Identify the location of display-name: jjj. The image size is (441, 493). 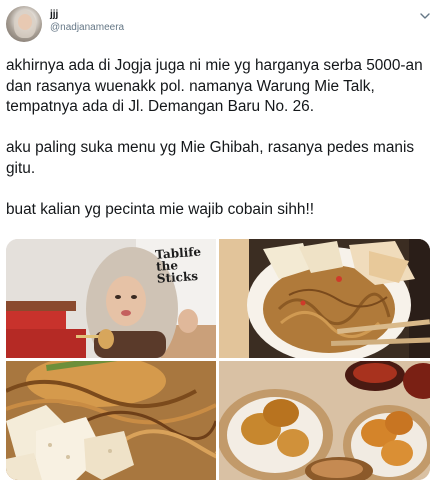
(87, 15).